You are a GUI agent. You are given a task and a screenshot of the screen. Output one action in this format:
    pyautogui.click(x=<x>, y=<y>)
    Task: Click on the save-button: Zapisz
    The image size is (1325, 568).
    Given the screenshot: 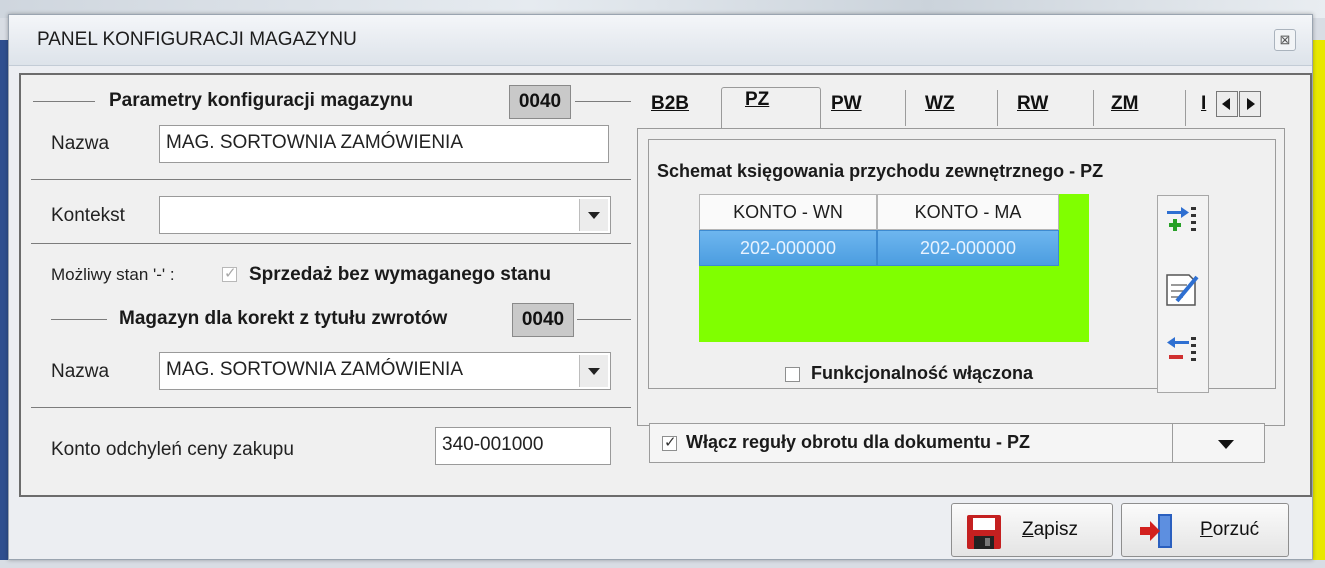 What is the action you would take?
    pyautogui.click(x=1032, y=530)
    